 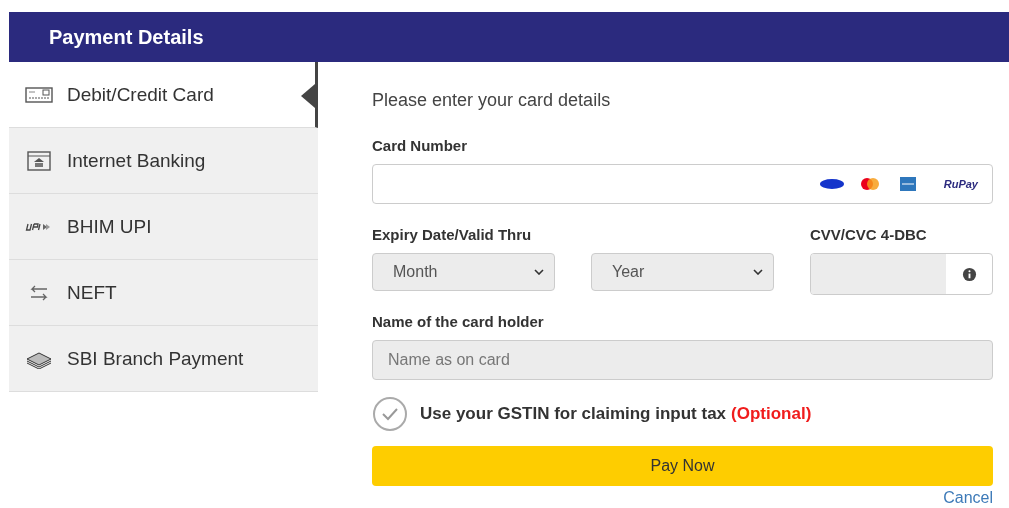 What do you see at coordinates (463, 272) in the screenshot?
I see `month-dropdown: Month` at bounding box center [463, 272].